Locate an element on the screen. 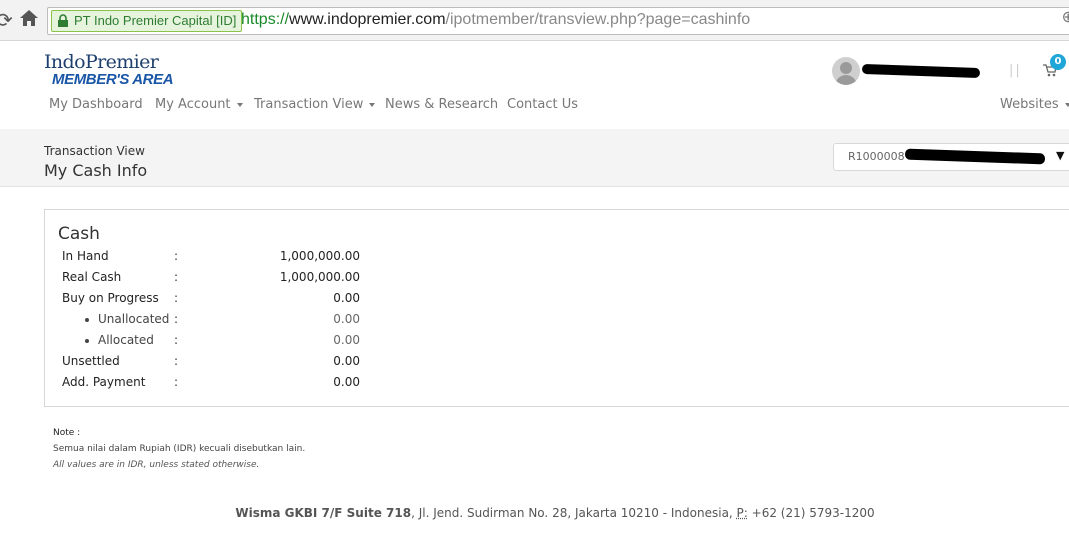 The width and height of the screenshot is (1069, 534). zoom-icon: ⊕ is located at coordinates (1065, 16).